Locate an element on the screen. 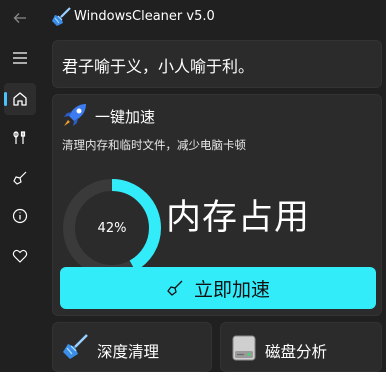  motto-card: 君子喻于义，小人喻于利。 is located at coordinates (217, 64).